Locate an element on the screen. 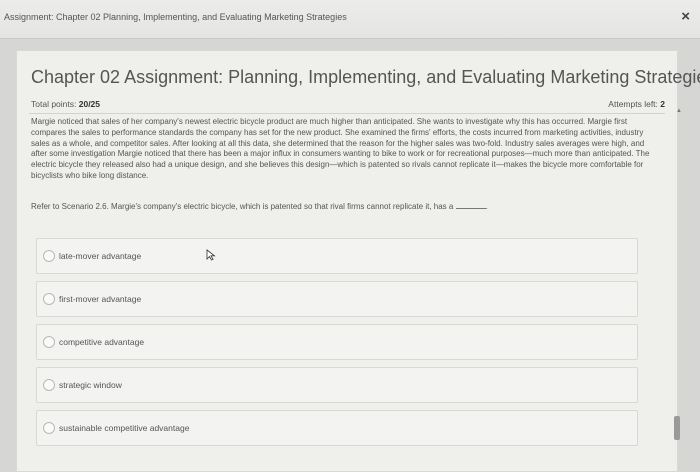  question-period: . is located at coordinates (486, 206).